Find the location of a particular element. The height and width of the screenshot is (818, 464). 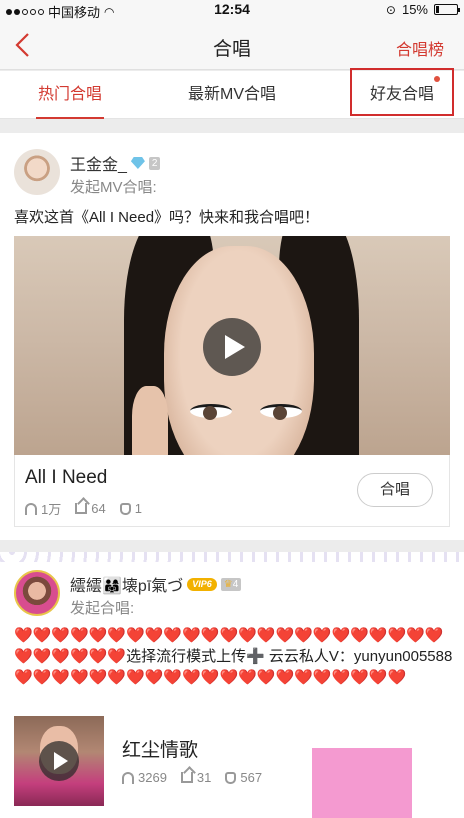

battery-area: ⊙ 15% is located at coordinates (422, 9).